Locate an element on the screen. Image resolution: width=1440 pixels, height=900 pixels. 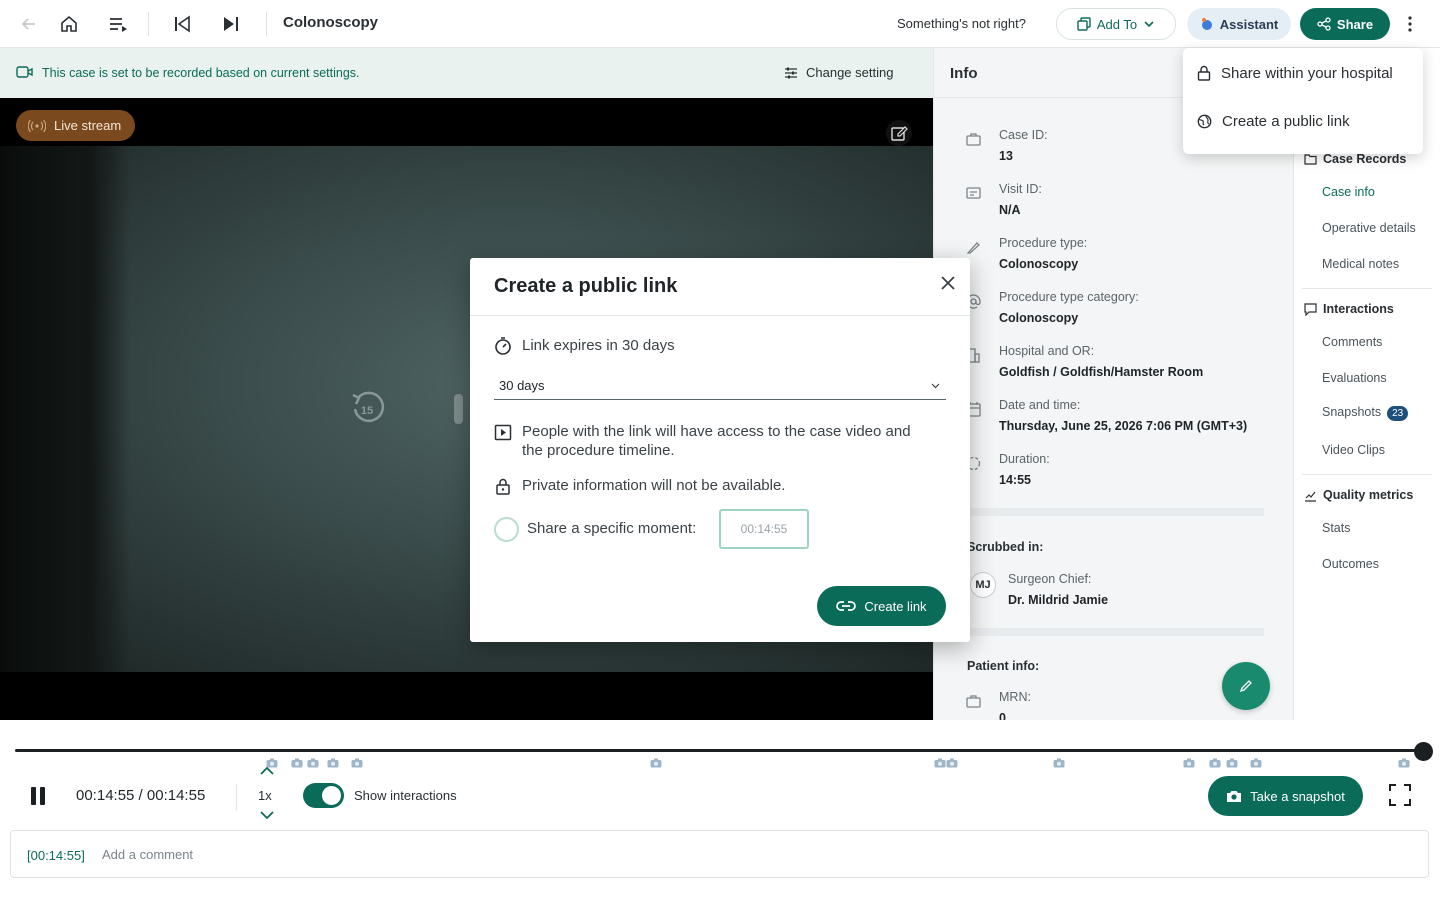
field-label: Case ID: is located at coordinates (1023, 135).